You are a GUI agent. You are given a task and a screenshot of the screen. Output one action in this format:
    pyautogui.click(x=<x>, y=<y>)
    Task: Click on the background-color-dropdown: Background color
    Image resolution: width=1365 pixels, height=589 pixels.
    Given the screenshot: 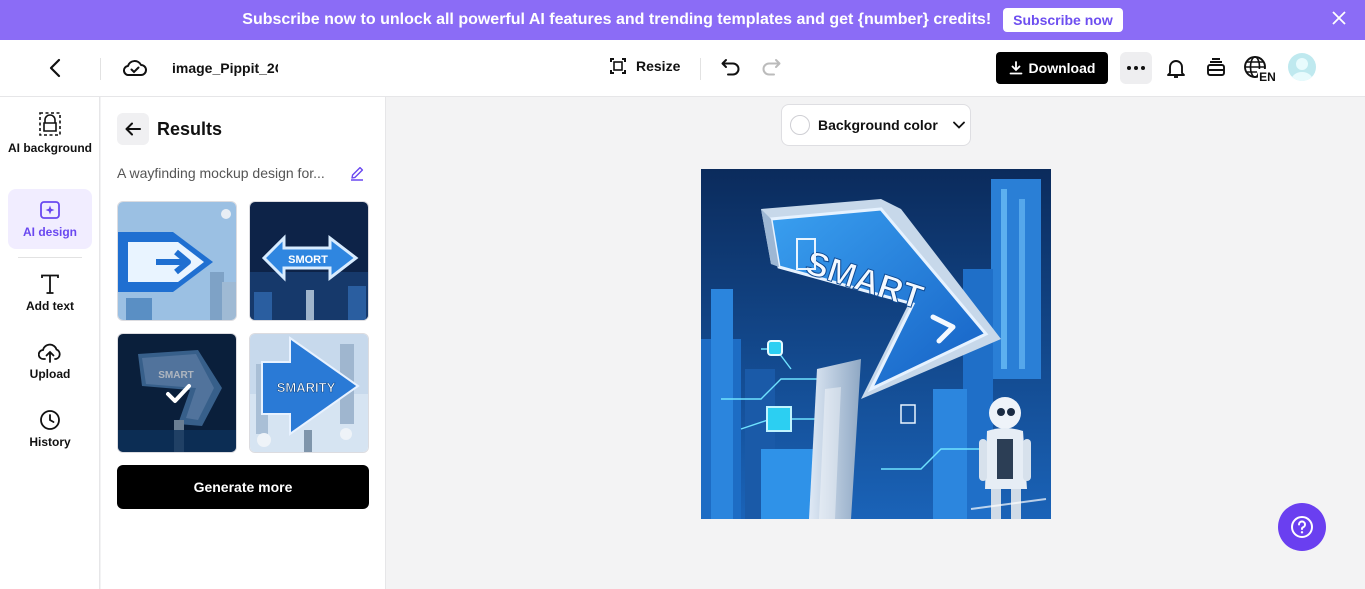 What is the action you would take?
    pyautogui.click(x=876, y=125)
    